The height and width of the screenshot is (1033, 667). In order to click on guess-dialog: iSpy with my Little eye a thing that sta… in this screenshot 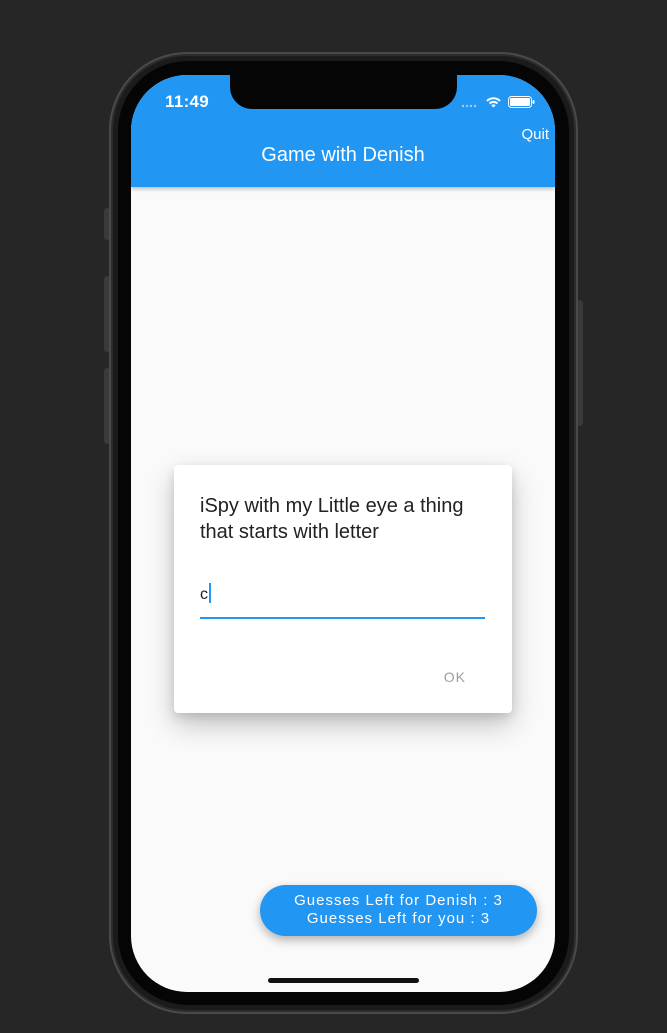, I will do `click(343, 589)`.